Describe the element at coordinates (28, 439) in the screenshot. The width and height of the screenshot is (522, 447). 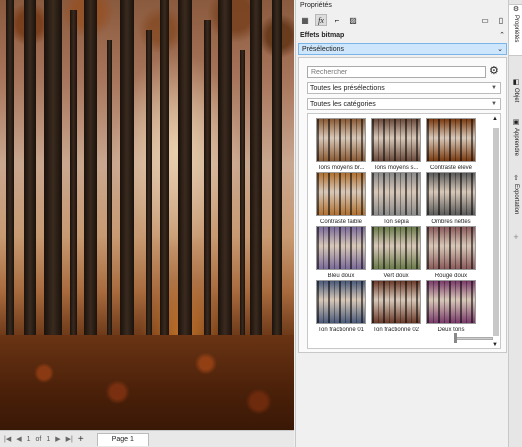
I see `current-page-number: 1` at that location.